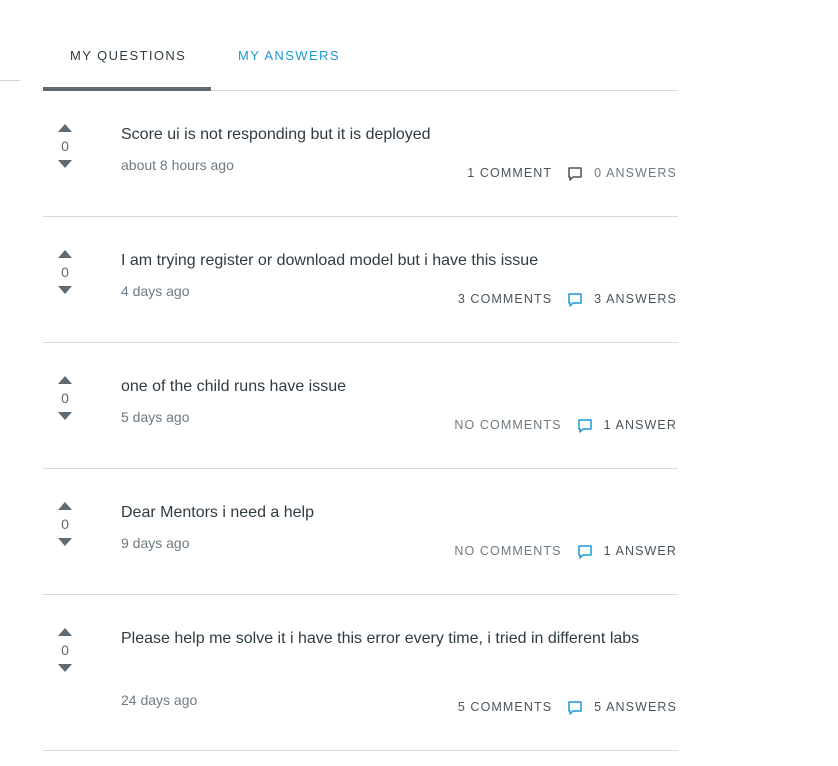 This screenshot has width=838, height=766. What do you see at coordinates (159, 700) in the screenshot?
I see `question-date: 24 days ago` at bounding box center [159, 700].